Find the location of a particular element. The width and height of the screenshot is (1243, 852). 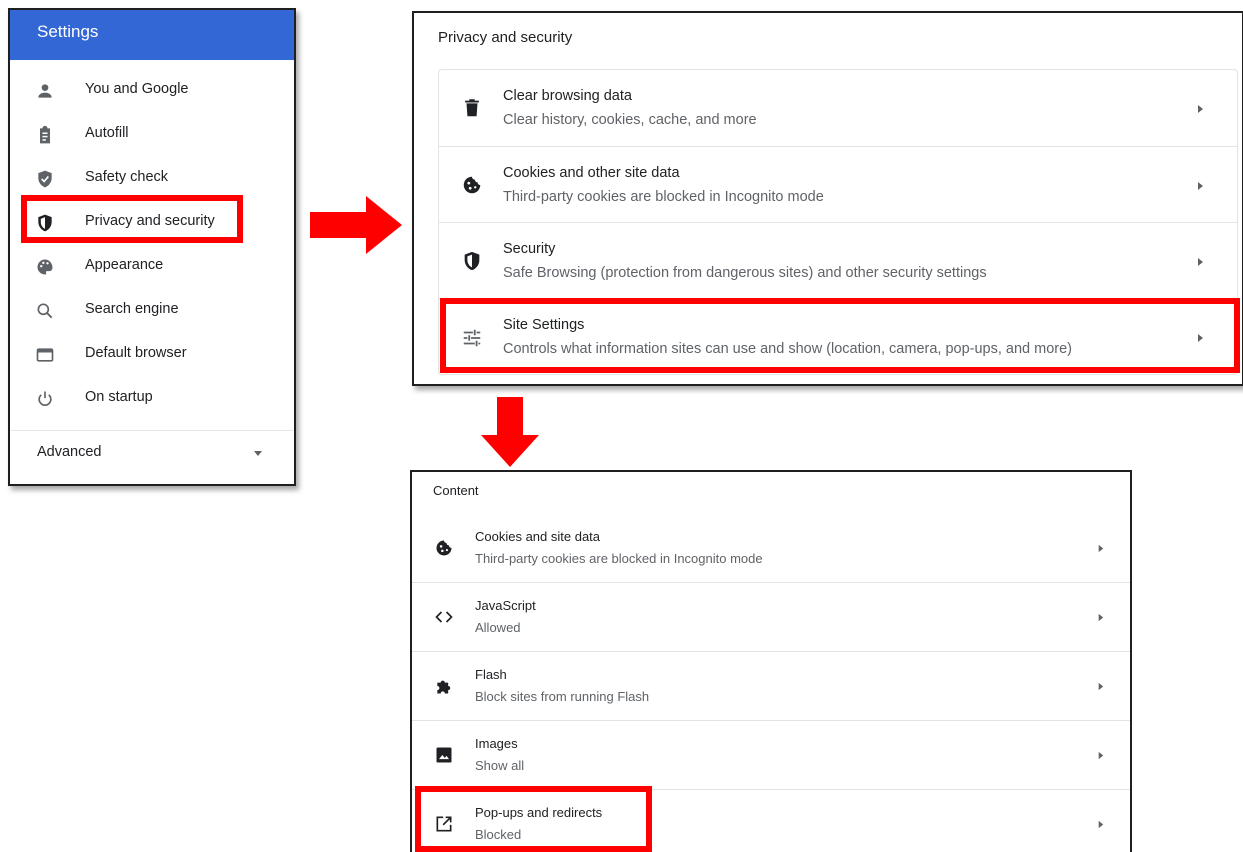

sidebar-item-you-and-google: You and Google is located at coordinates (152, 90).